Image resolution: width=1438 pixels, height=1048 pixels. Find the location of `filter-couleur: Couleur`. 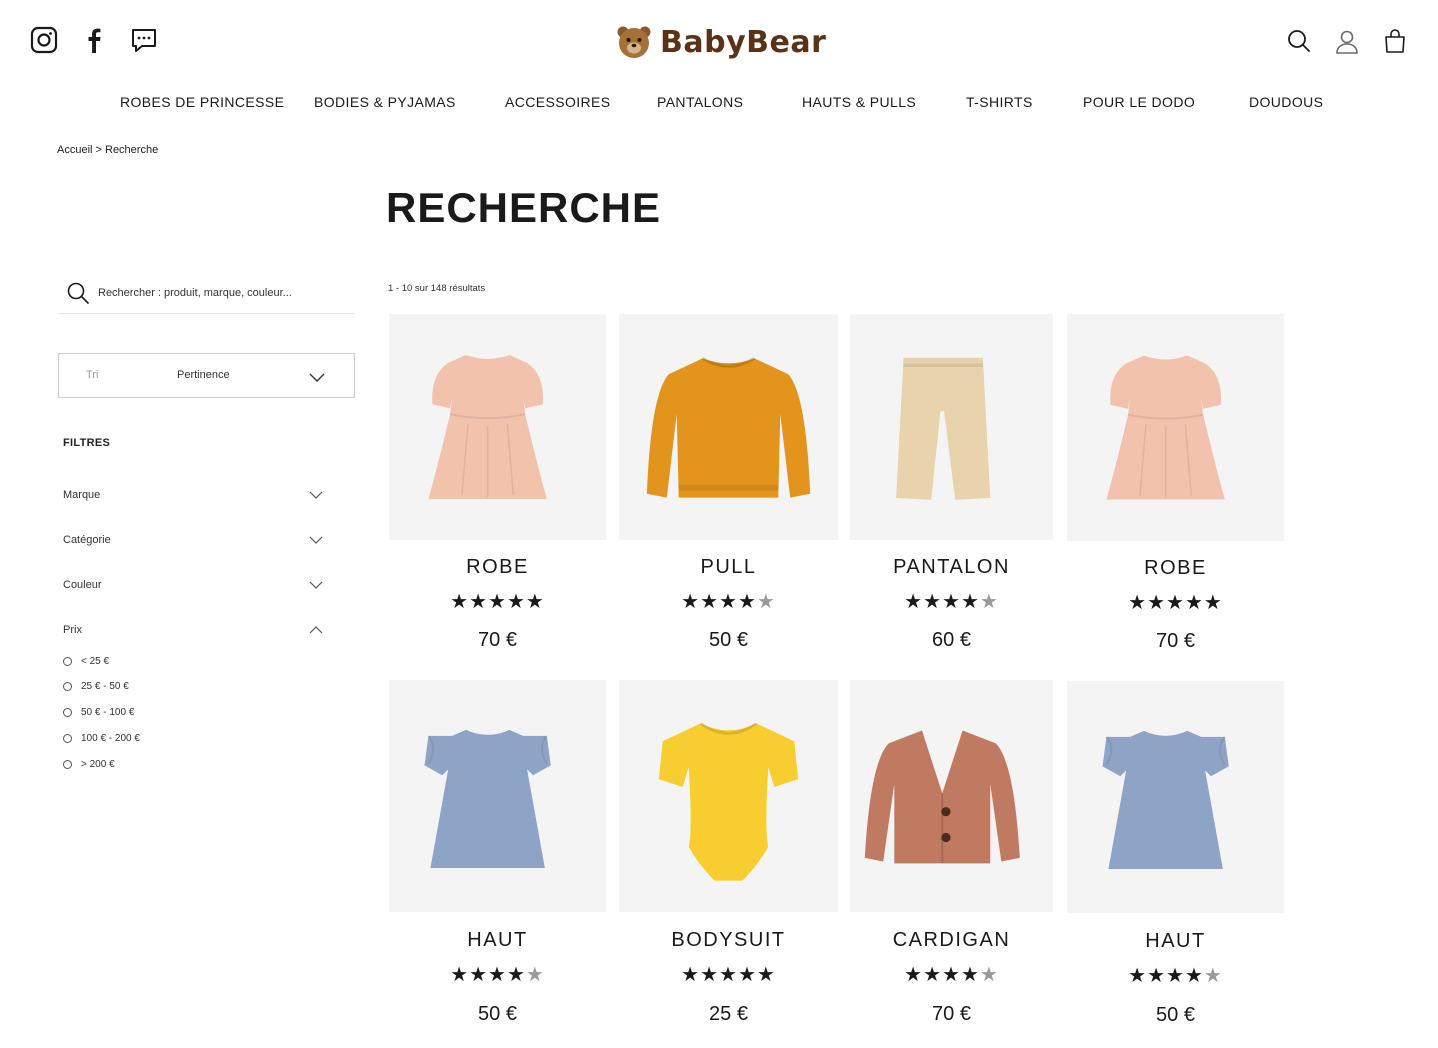

filter-couleur: Couleur is located at coordinates (193, 586).